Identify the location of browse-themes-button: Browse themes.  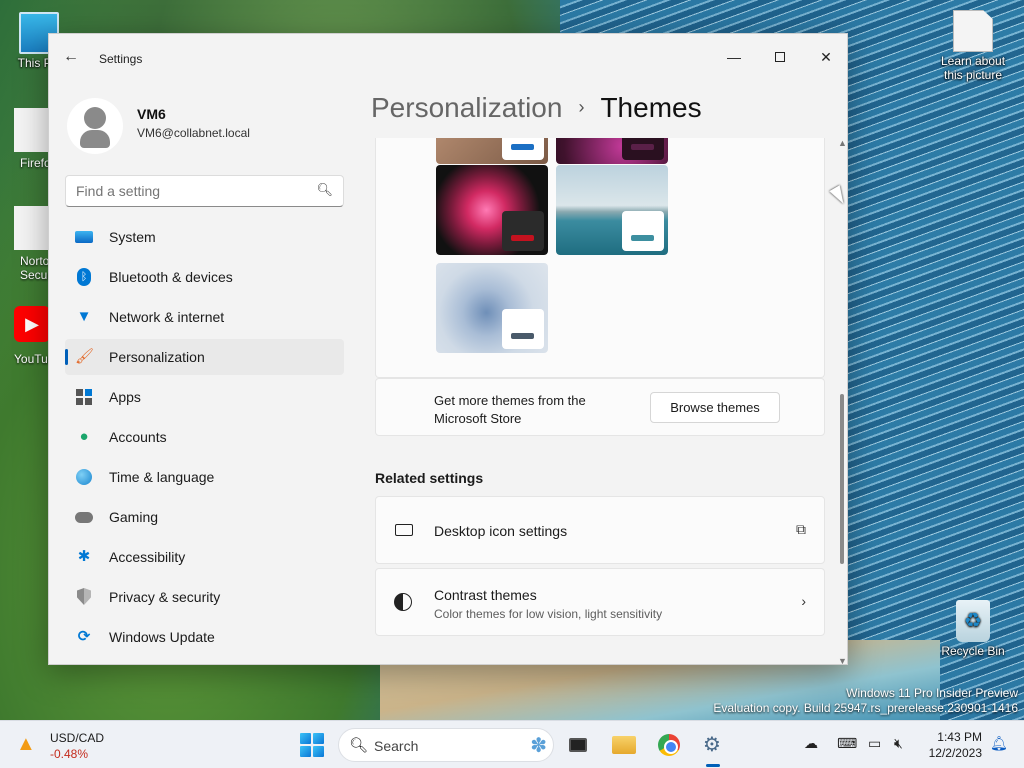
(715, 407).